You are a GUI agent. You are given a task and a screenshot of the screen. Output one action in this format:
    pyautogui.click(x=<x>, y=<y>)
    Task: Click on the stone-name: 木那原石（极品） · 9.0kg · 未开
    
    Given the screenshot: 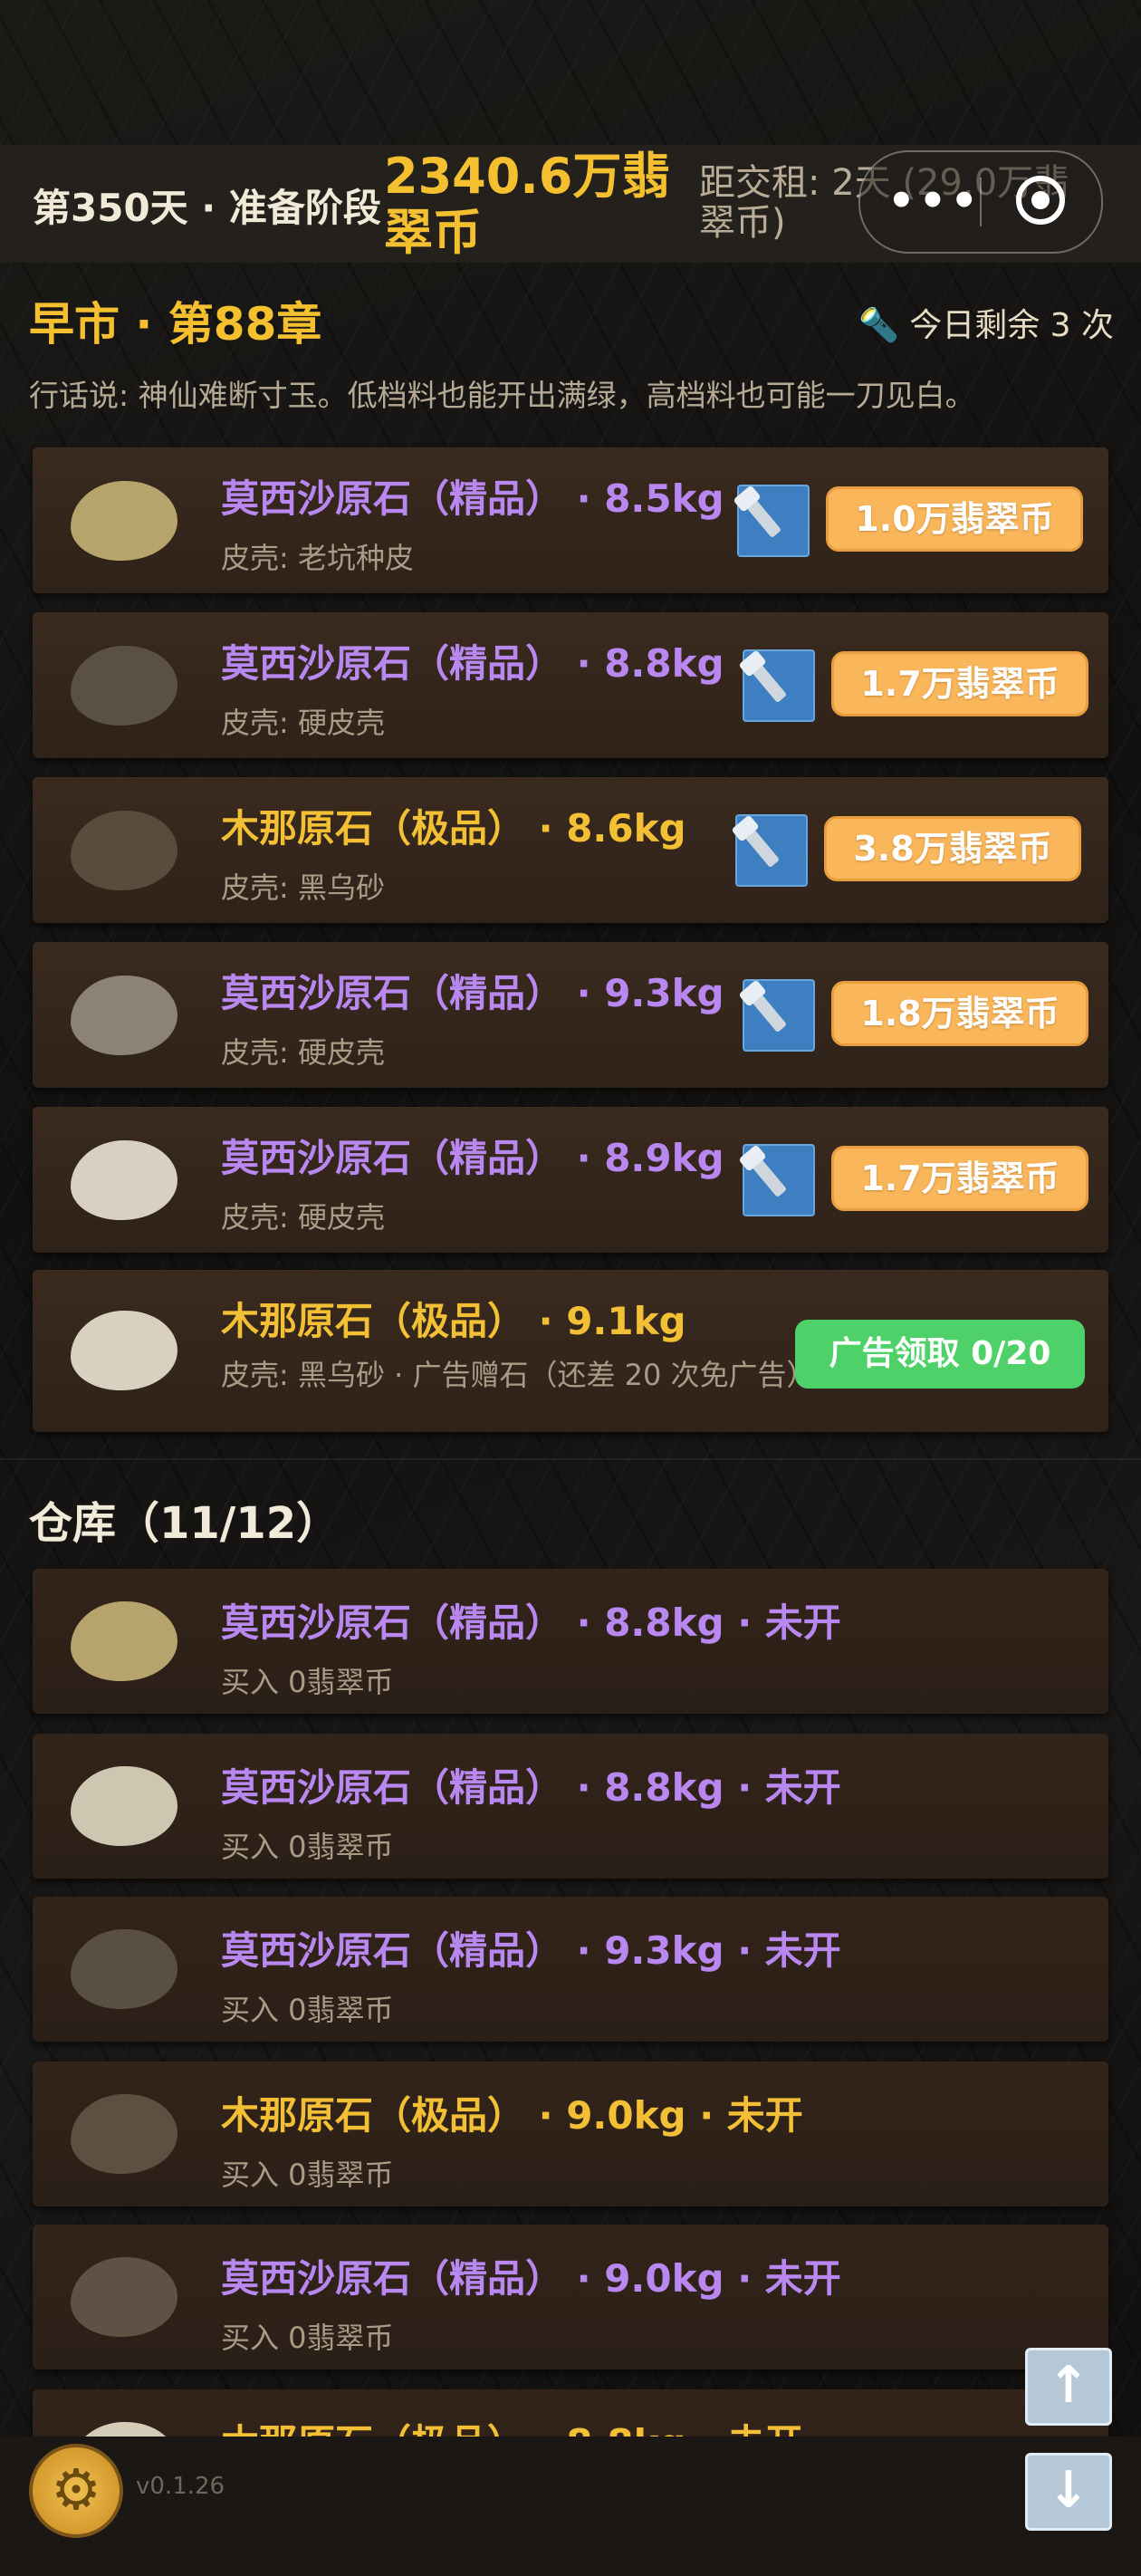 What is the action you would take?
    pyautogui.click(x=512, y=2115)
    